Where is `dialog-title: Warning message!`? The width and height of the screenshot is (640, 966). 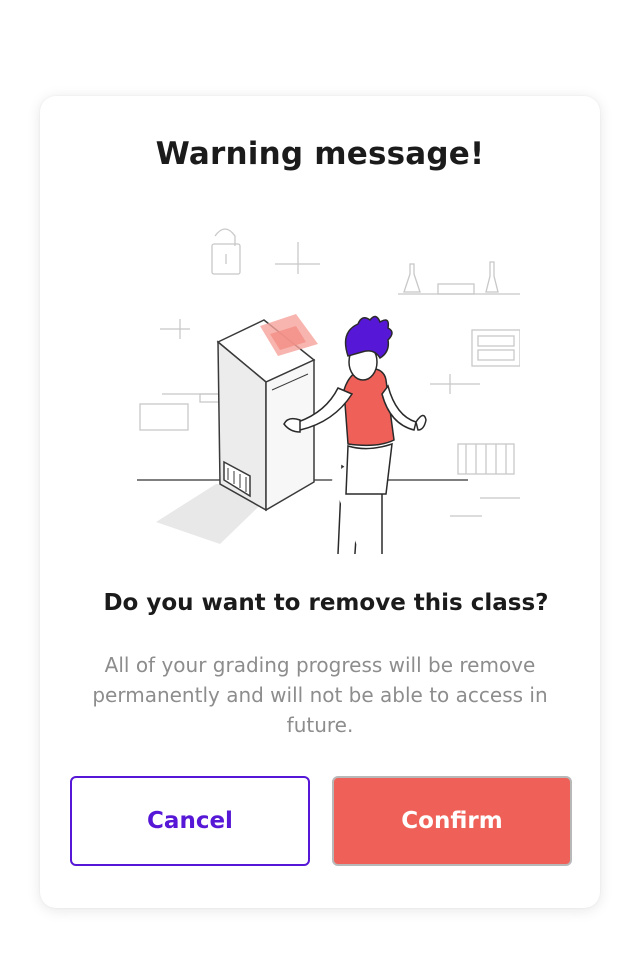 dialog-title: Warning message! is located at coordinates (320, 154).